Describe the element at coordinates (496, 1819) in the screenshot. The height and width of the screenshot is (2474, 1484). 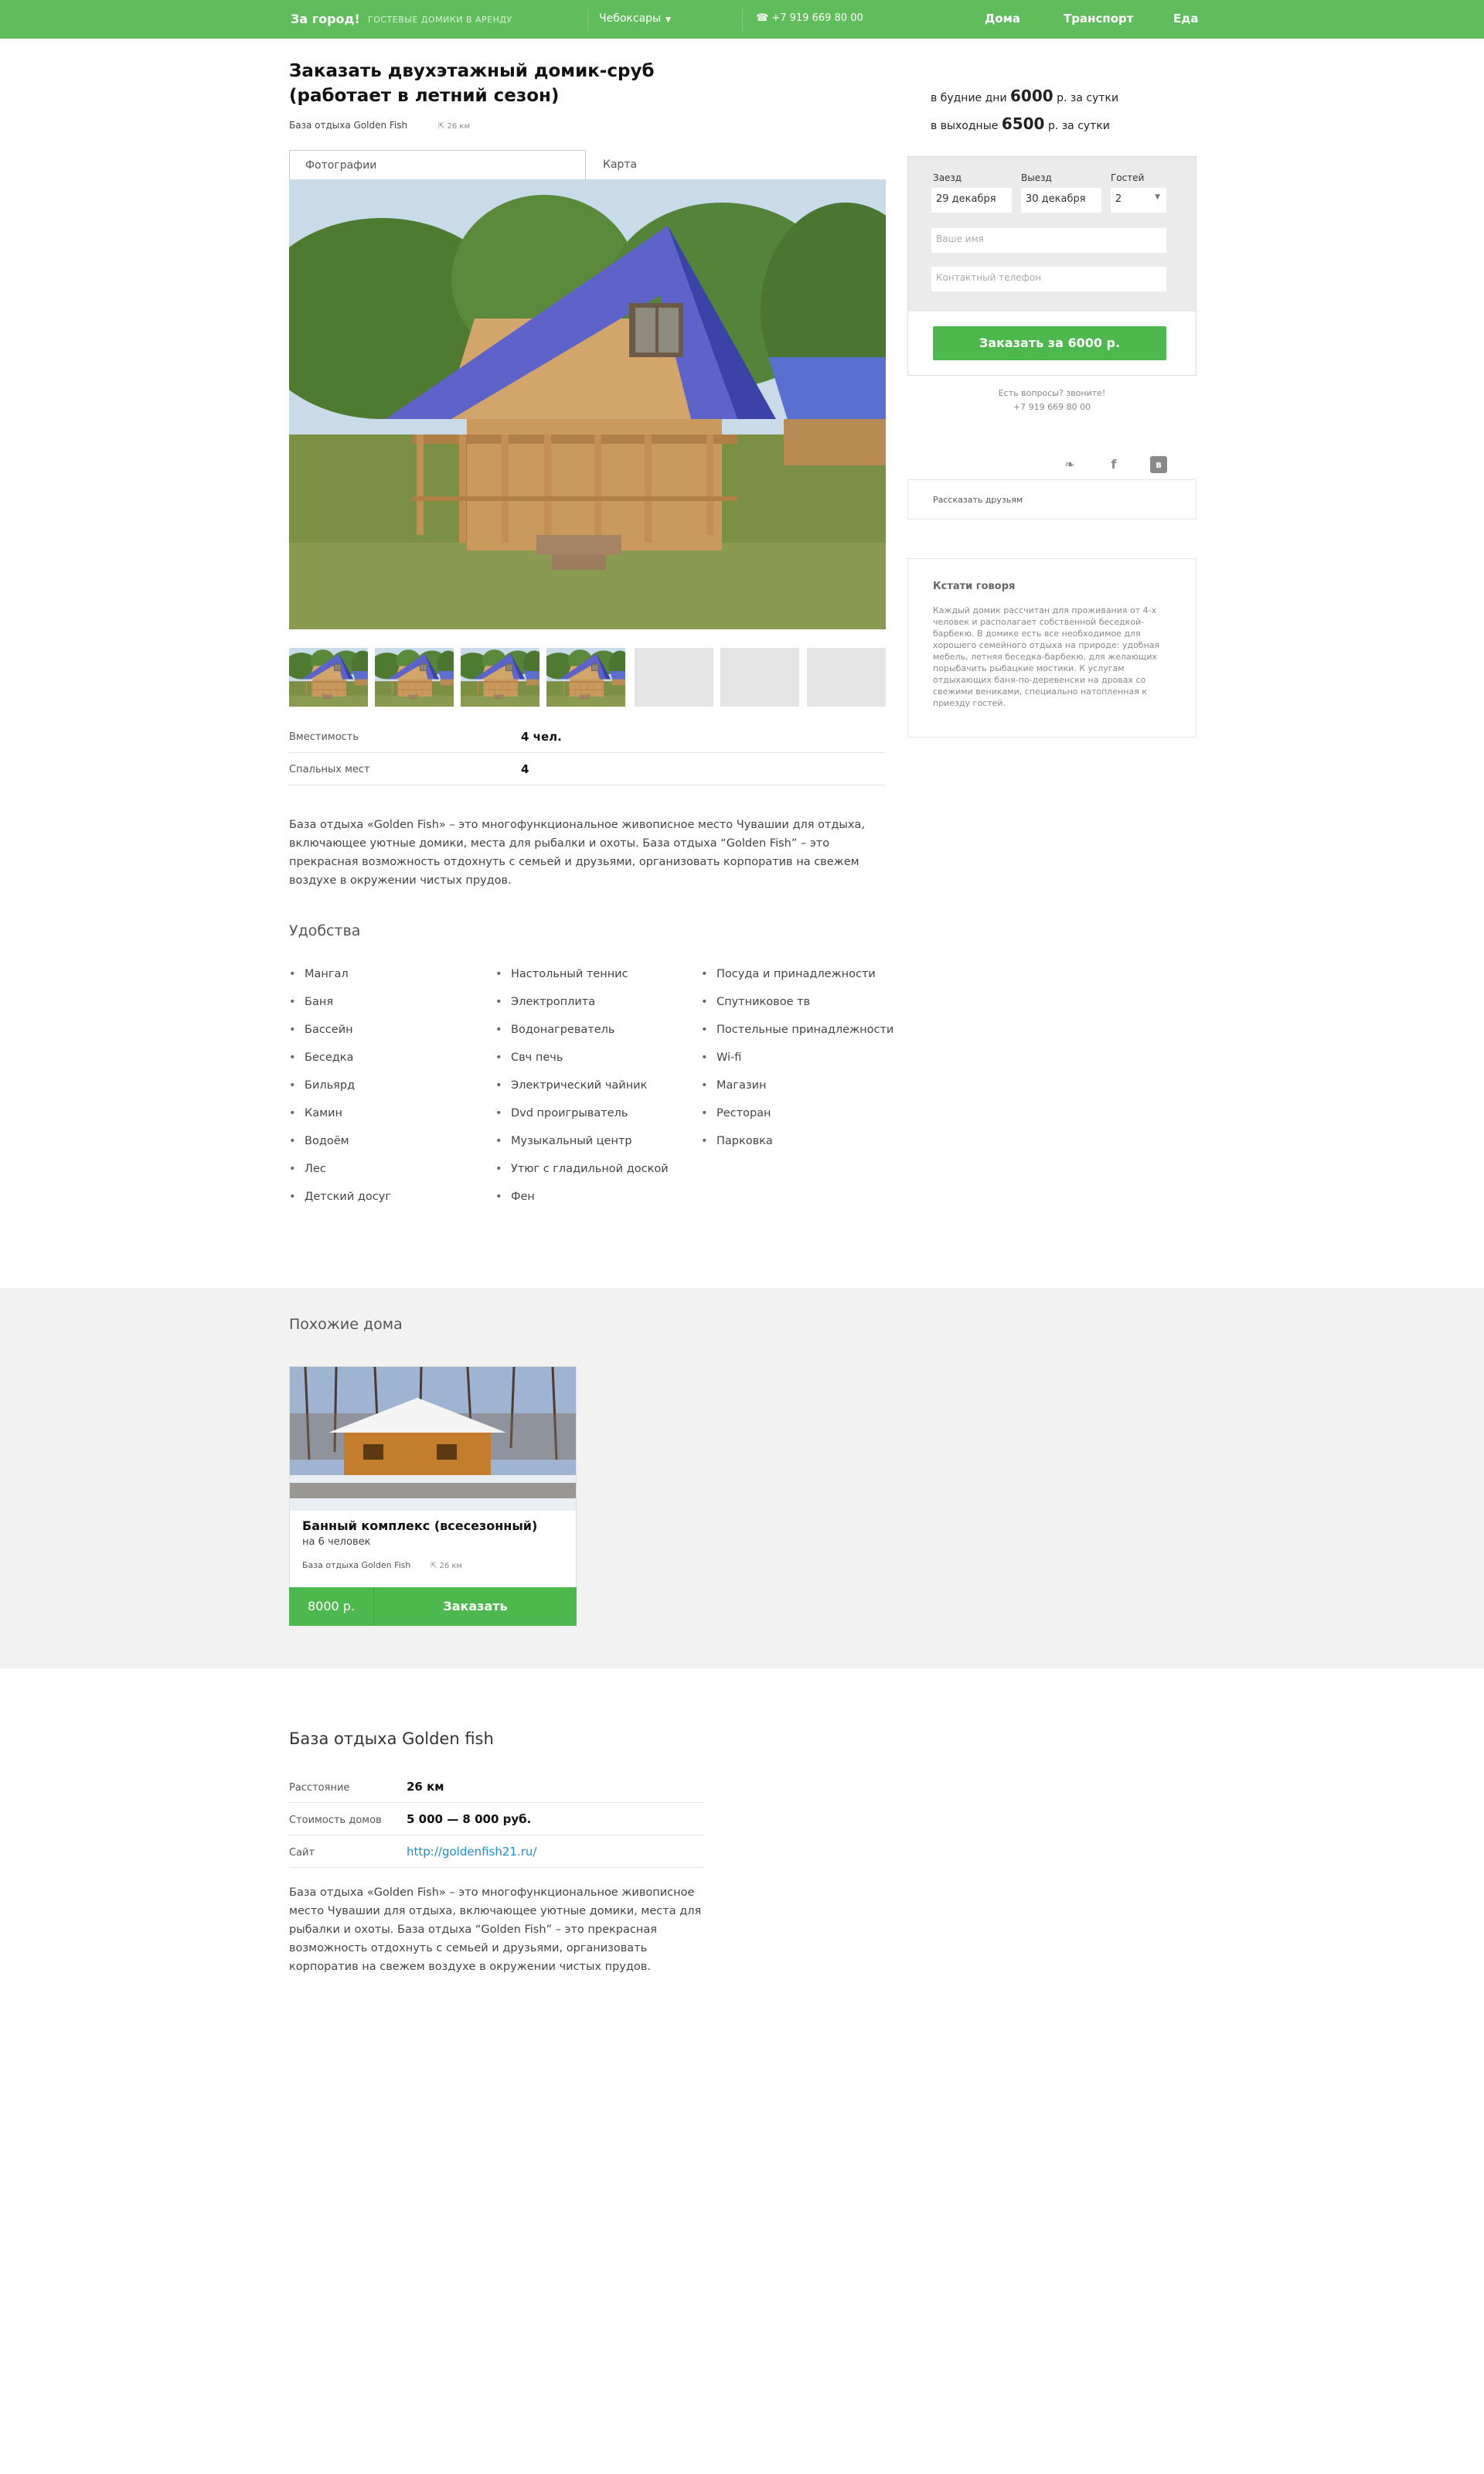
I see `base-info-row: Стоимость домов 5 000 — 8 000 руб.` at that location.